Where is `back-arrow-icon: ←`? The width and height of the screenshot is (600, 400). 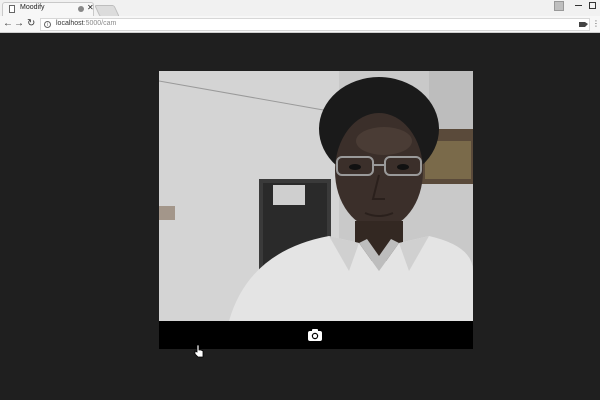
back-arrow-icon: ← is located at coordinates (8, 24).